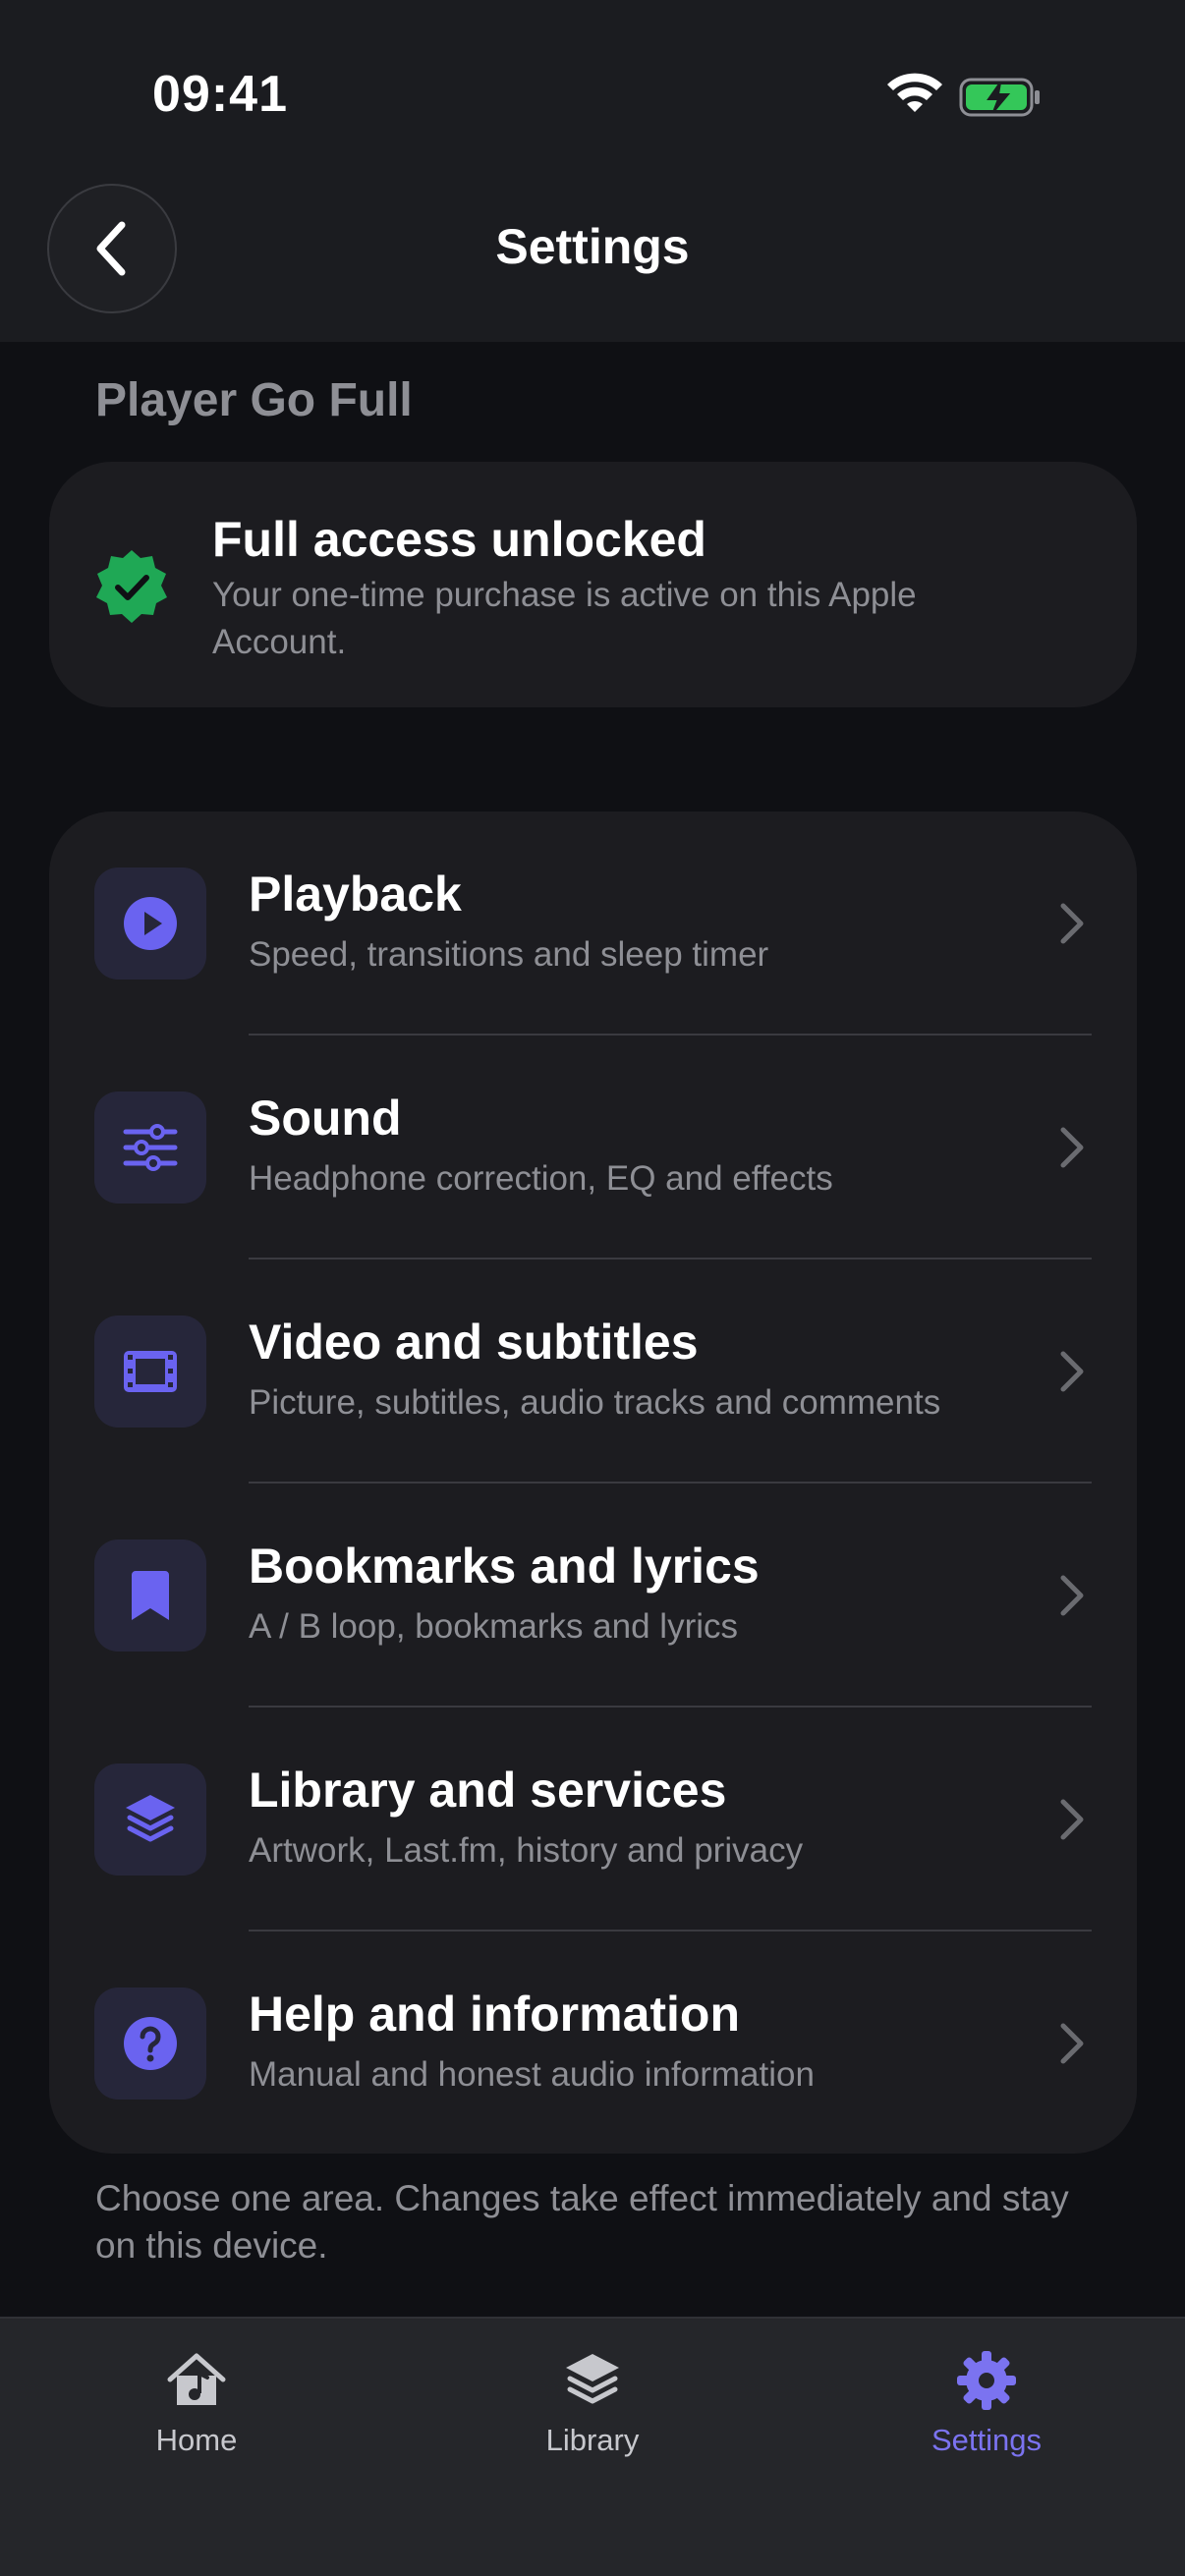 The image size is (1185, 2576). What do you see at coordinates (132, 586) in the screenshot?
I see `verified-badge-icon` at bounding box center [132, 586].